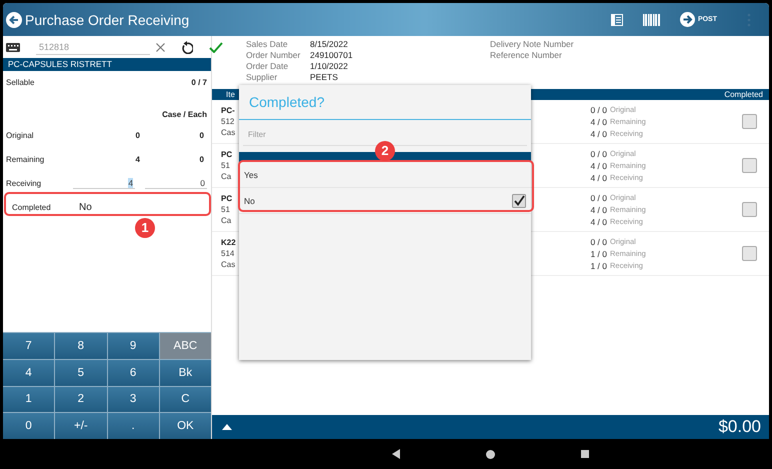  I want to click on option-item: No, so click(385, 201).